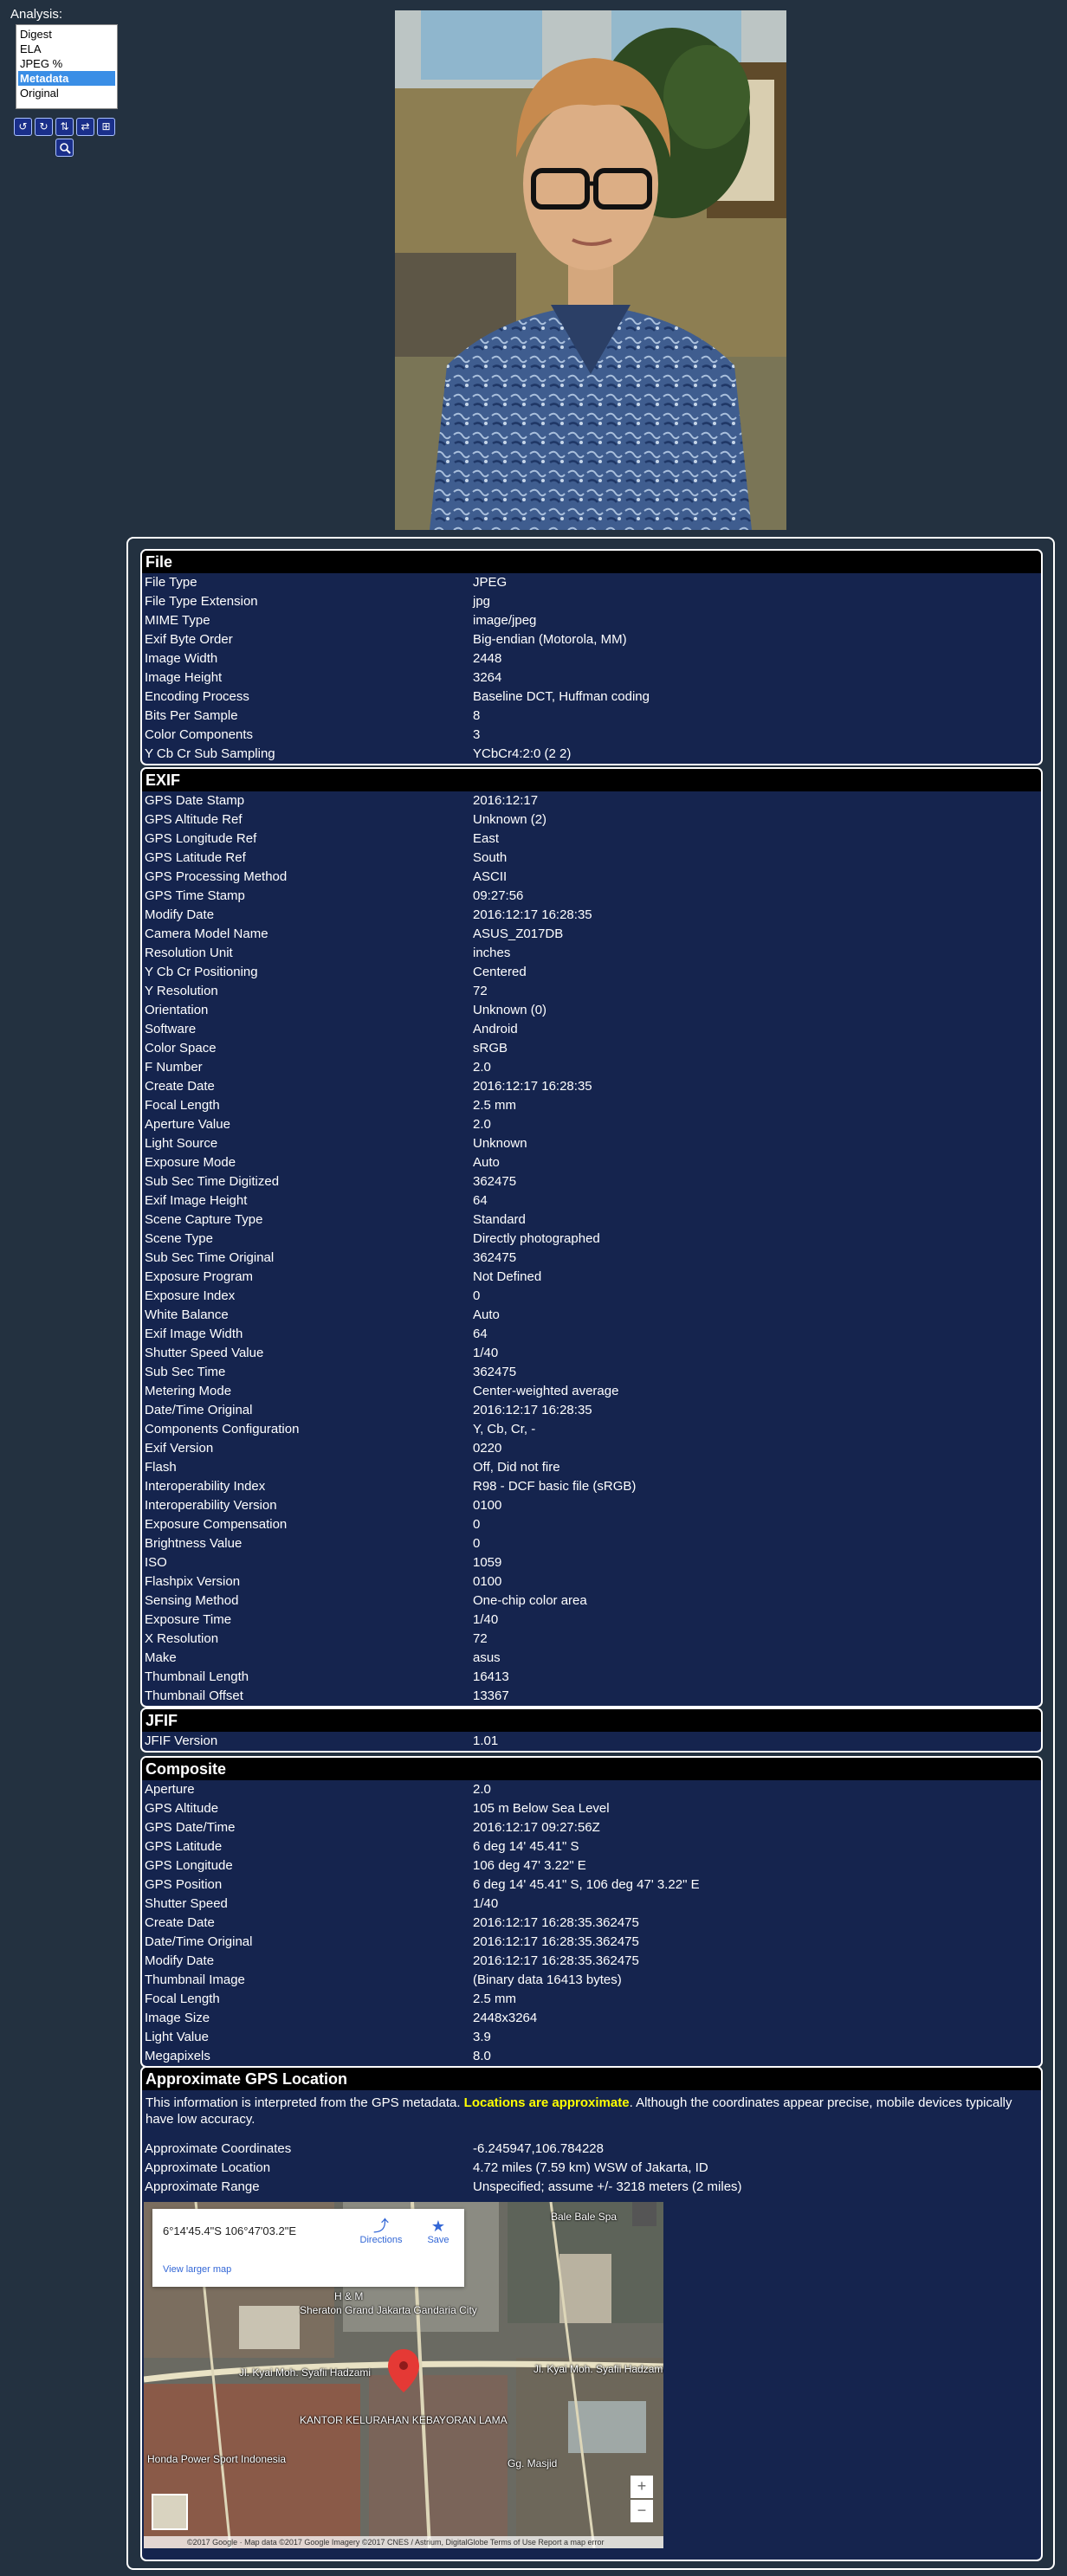 This screenshot has height=2576, width=1067. Describe the element at coordinates (66, 93) in the screenshot. I see `analysis-option: Original` at that location.